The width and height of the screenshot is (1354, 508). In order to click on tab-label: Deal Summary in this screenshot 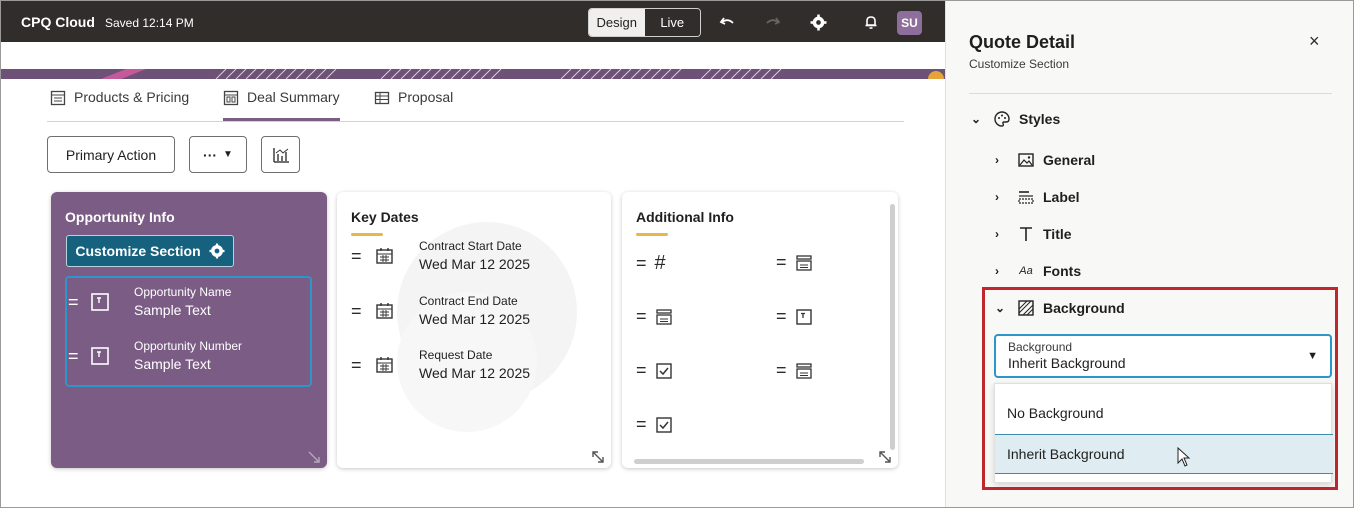, I will do `click(293, 97)`.